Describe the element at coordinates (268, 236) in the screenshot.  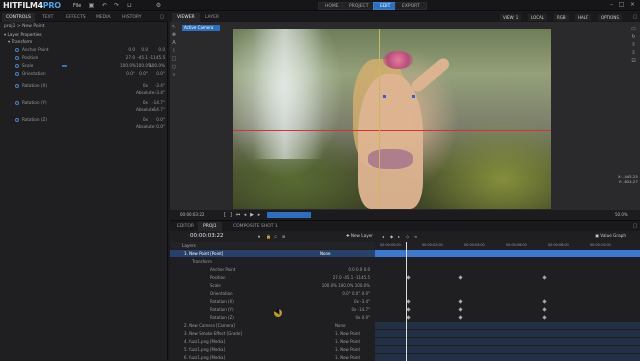
I see `lock-icon: 🔒` at that location.